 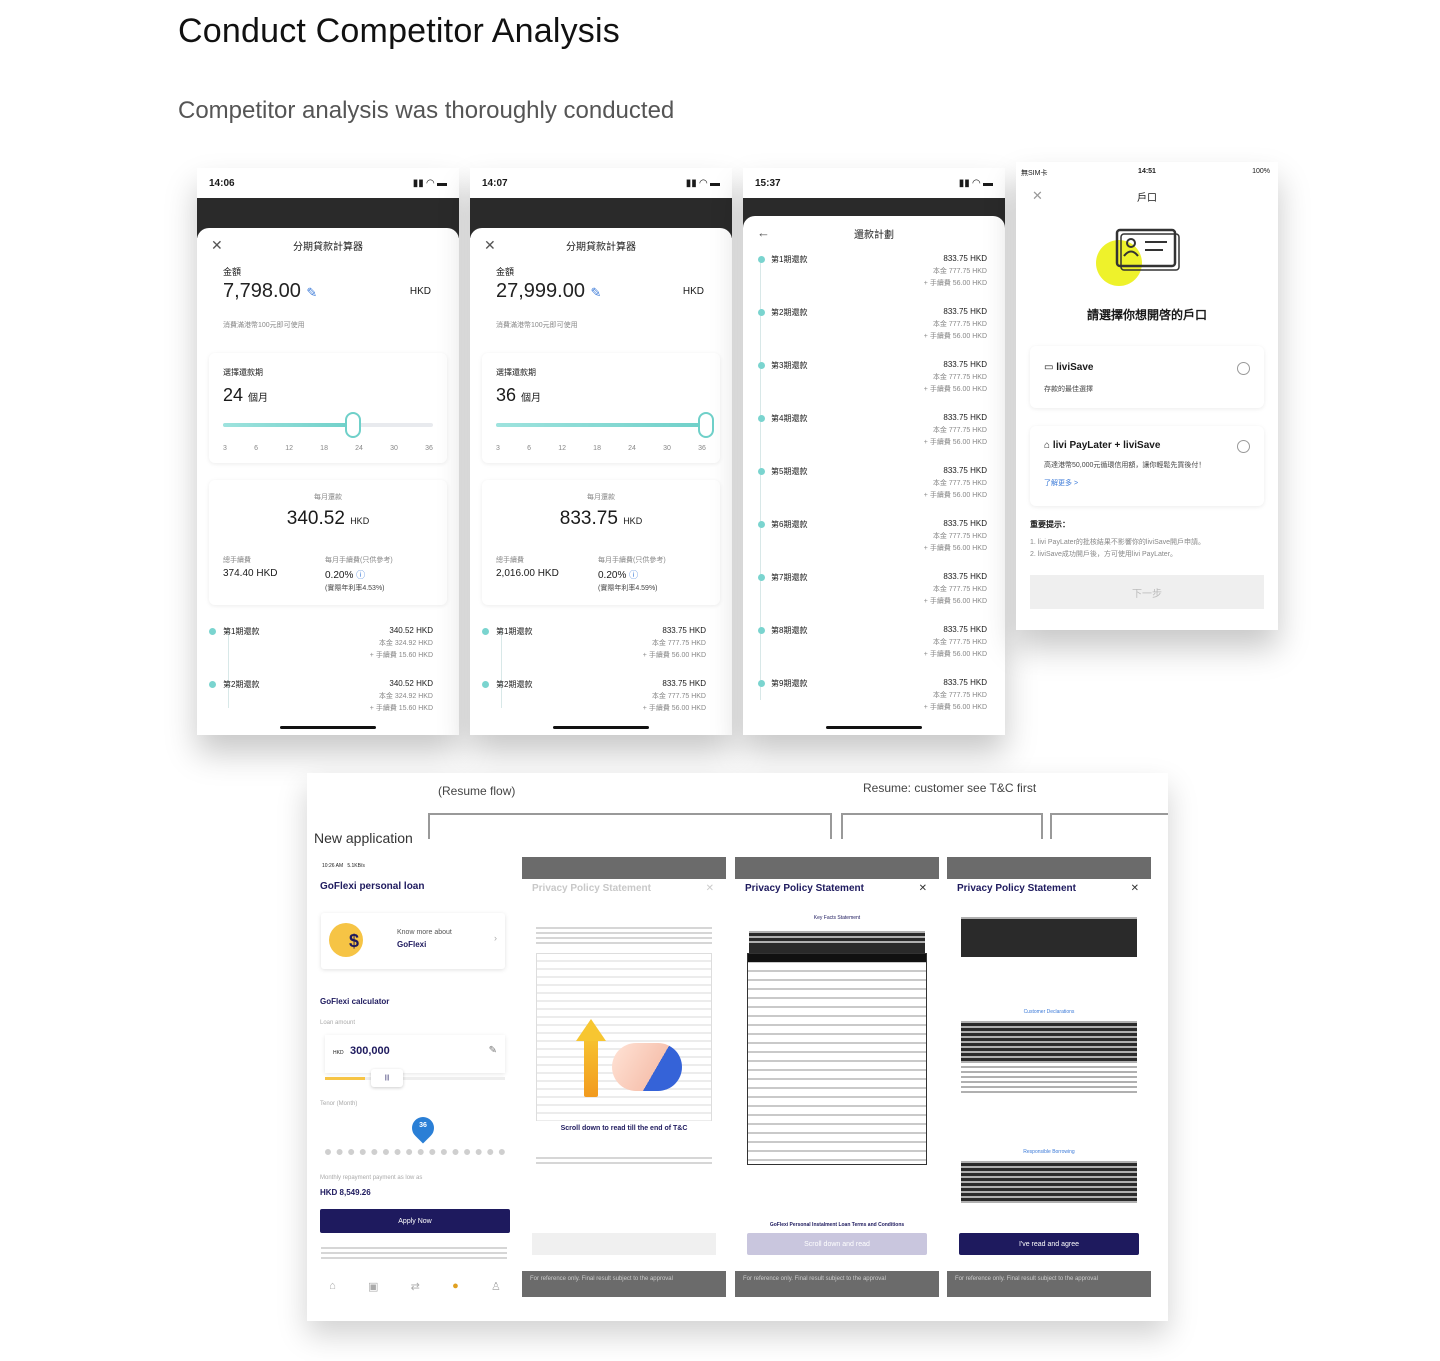 What do you see at coordinates (628, 588) in the screenshot?
I see `apr-text: (實際年利率4.59%)` at bounding box center [628, 588].